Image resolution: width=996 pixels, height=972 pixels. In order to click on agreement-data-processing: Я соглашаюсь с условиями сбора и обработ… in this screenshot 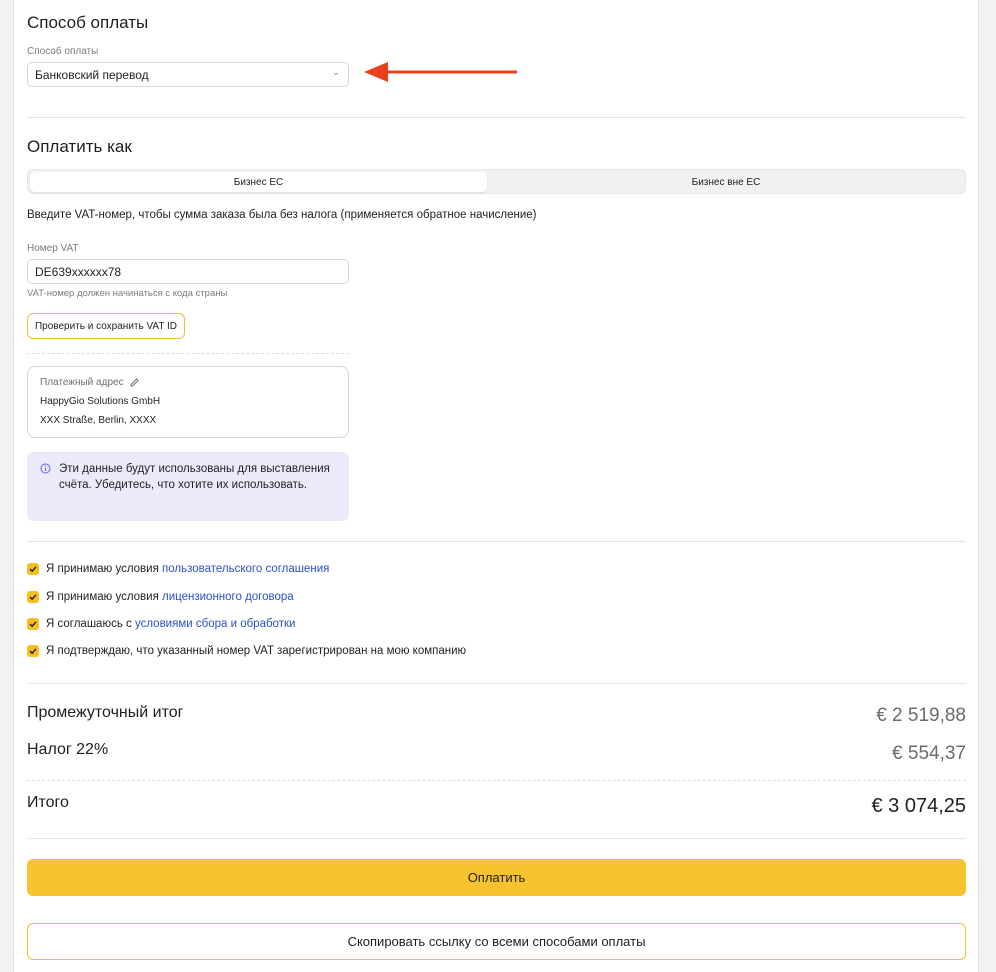, I will do `click(161, 624)`.